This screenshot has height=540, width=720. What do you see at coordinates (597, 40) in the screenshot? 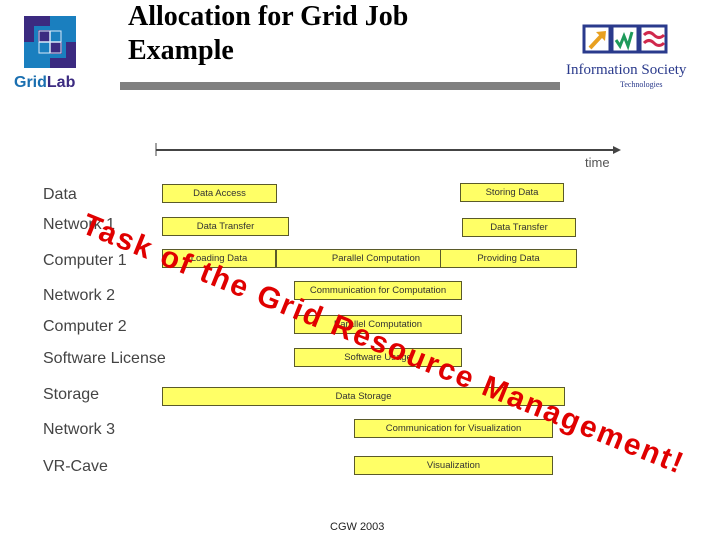
I see `arrow-icon` at bounding box center [597, 40].